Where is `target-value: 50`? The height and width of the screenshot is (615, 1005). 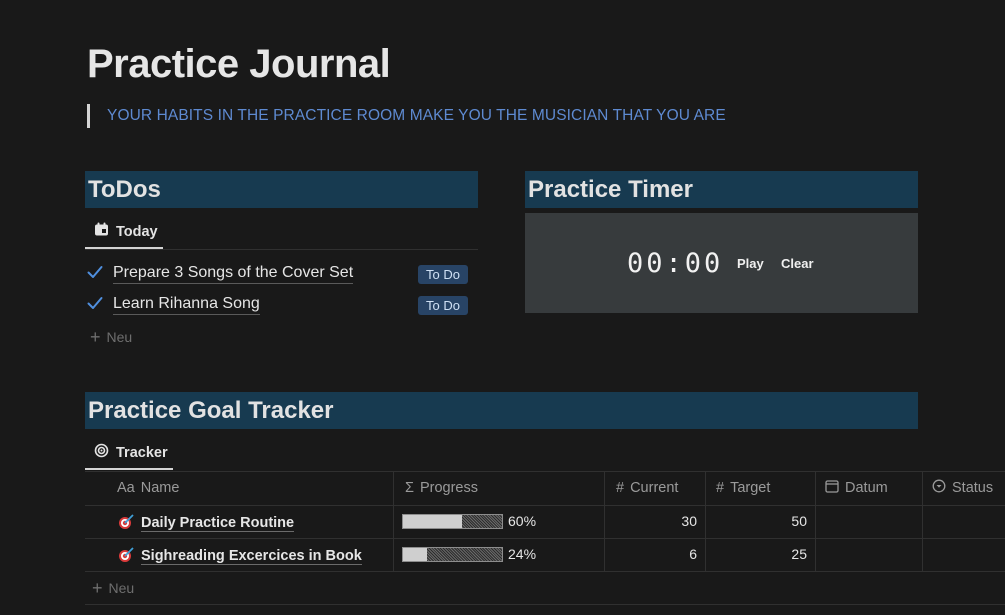 target-value: 50 is located at coordinates (777, 521).